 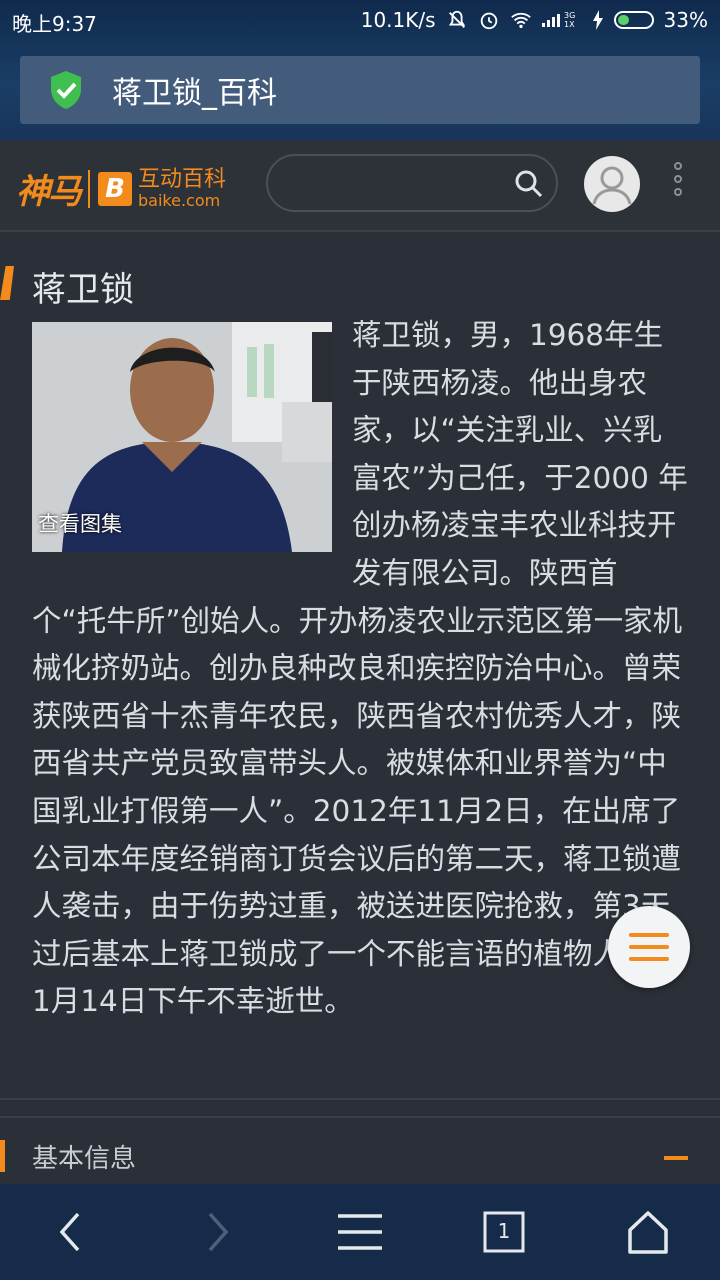 What do you see at coordinates (569, 15) in the screenshot?
I see `svg-text: 3G` at bounding box center [569, 15].